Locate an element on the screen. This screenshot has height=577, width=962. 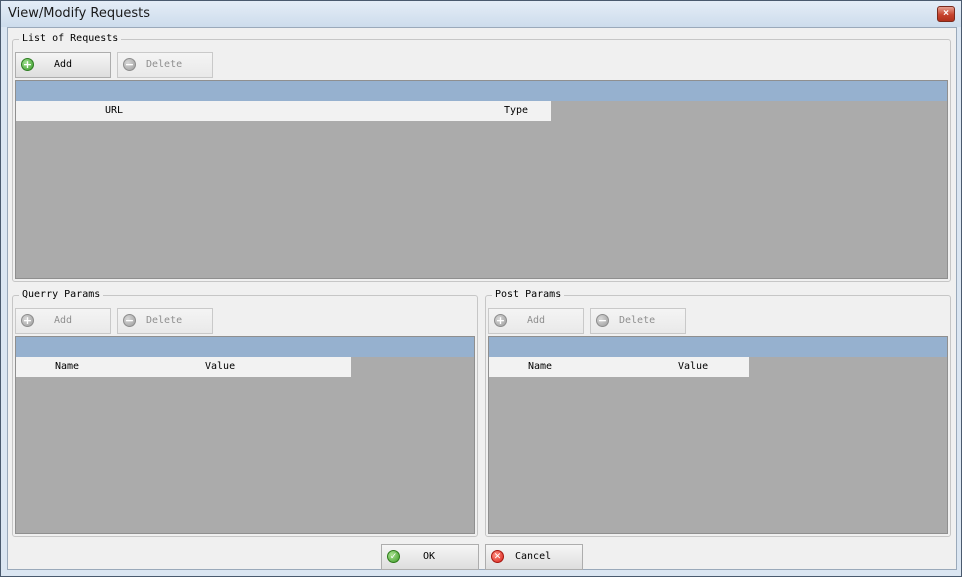
post-delete-label: Delete is located at coordinates (637, 320).